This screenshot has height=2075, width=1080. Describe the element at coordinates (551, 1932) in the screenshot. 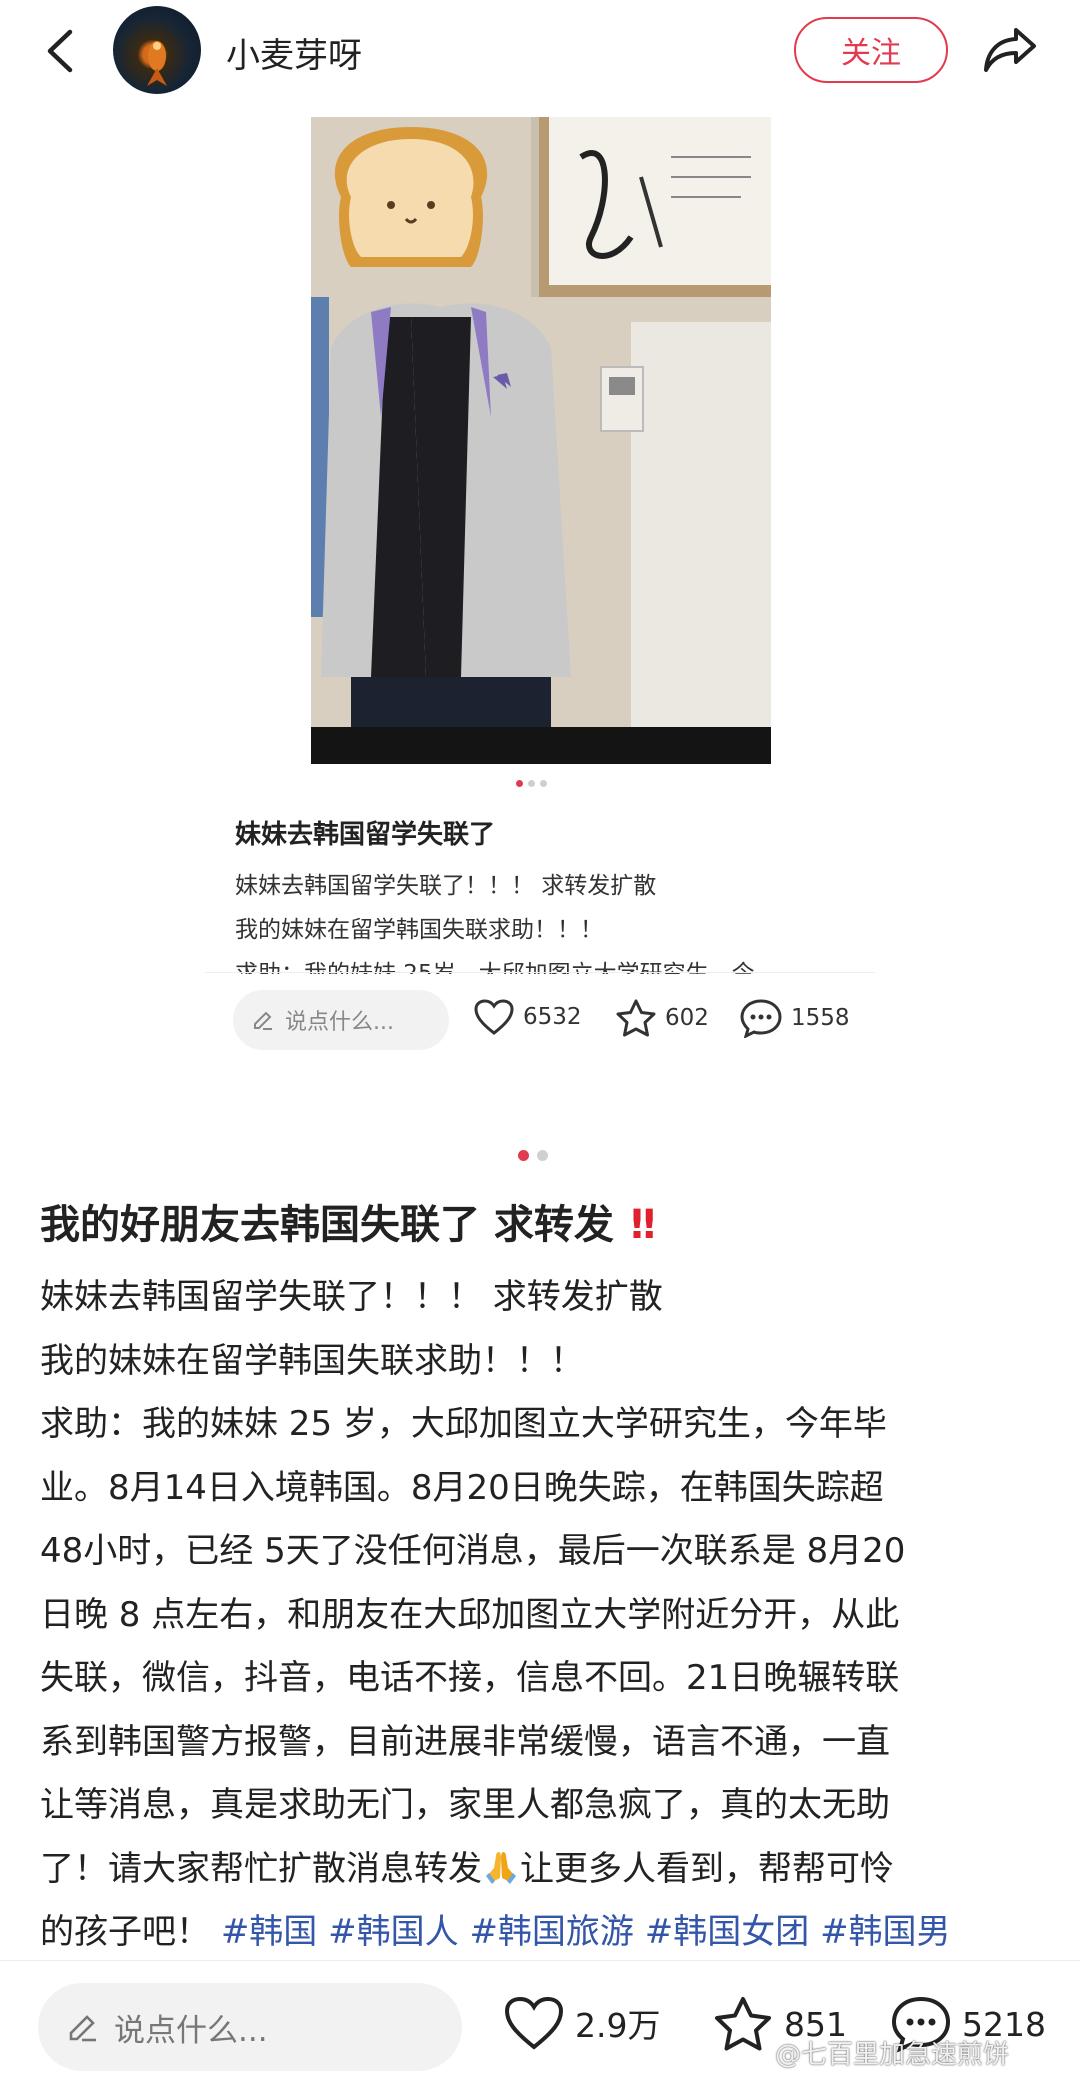

I see `hashtag-link: #韩国旅游` at that location.